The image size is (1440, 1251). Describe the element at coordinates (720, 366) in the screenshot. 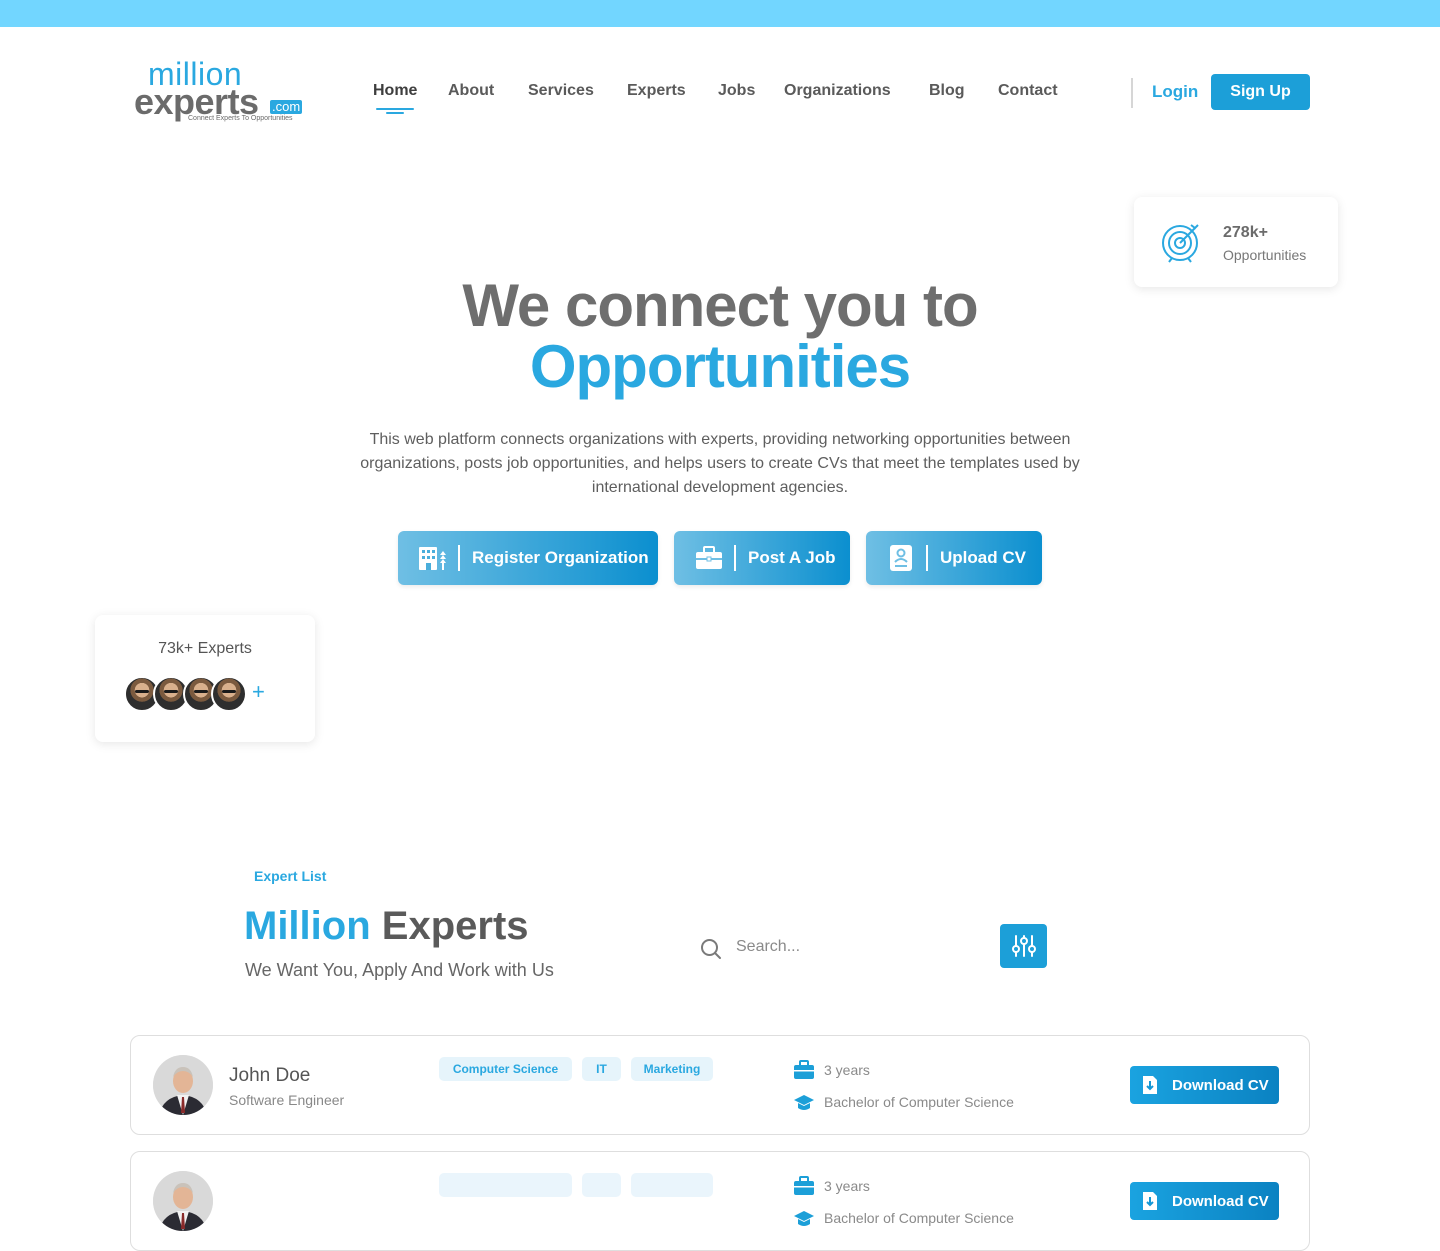

I see `hero-title-highlight: Opportunities` at that location.